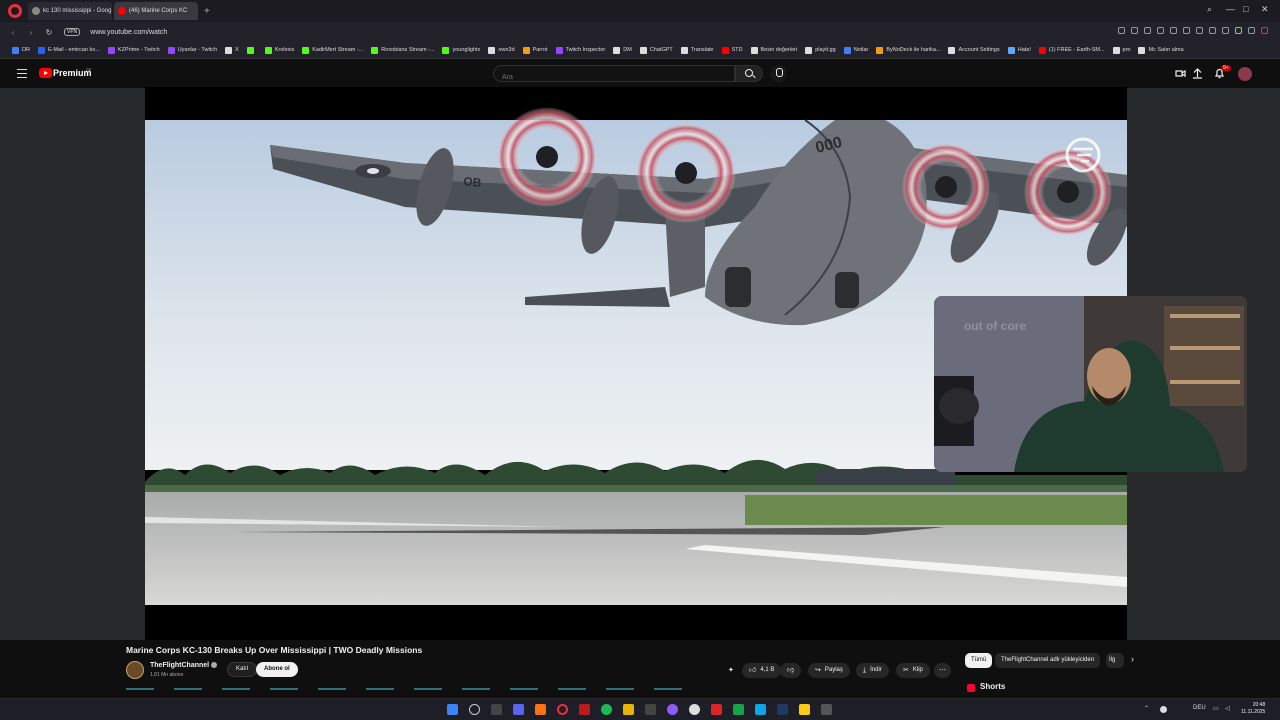 The width and height of the screenshot is (1280, 720). I want to click on bookmark-item: Besin değerleri, so click(774, 50).